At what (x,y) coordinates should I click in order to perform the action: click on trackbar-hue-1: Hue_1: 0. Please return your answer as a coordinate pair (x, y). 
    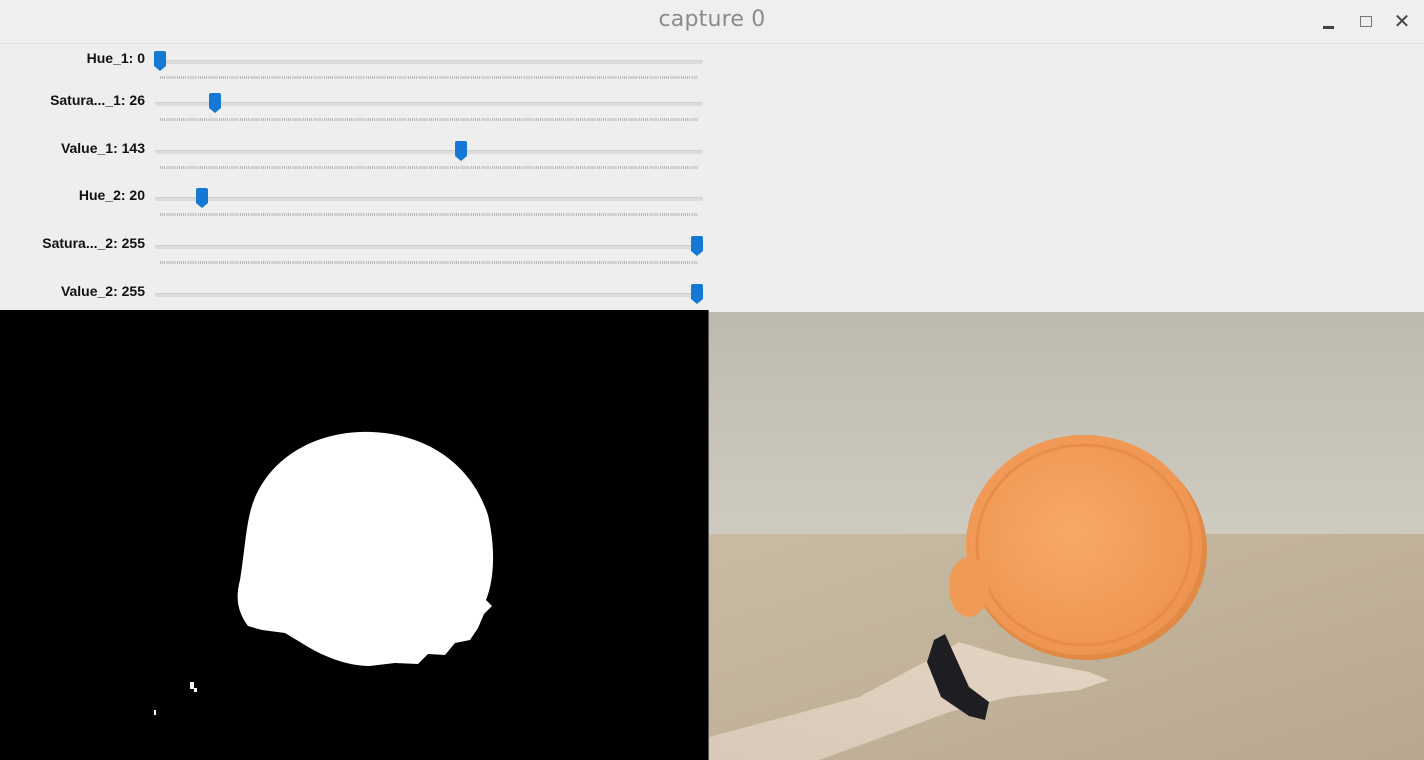
    Looking at the image, I should click on (360, 67).